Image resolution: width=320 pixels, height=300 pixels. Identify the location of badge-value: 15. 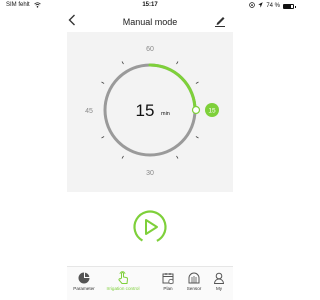
(212, 111).